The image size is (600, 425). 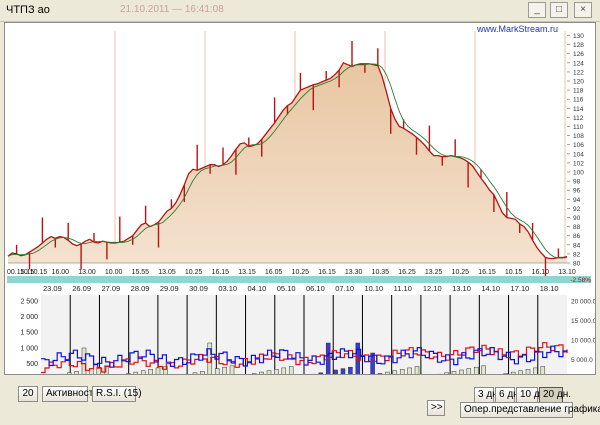 I want to click on price-y-tick-label: 84, so click(x=577, y=245).